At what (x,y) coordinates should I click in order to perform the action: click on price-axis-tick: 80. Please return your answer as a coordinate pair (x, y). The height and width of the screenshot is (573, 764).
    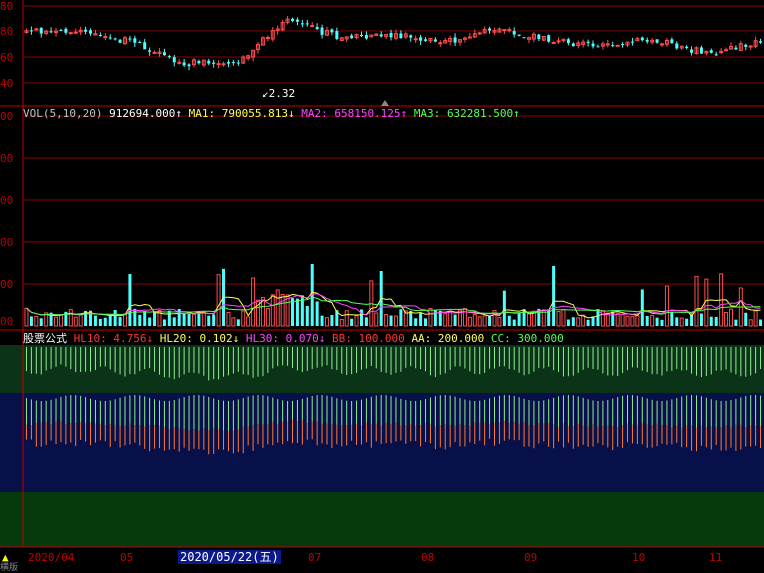
    Looking at the image, I should click on (7, 31).